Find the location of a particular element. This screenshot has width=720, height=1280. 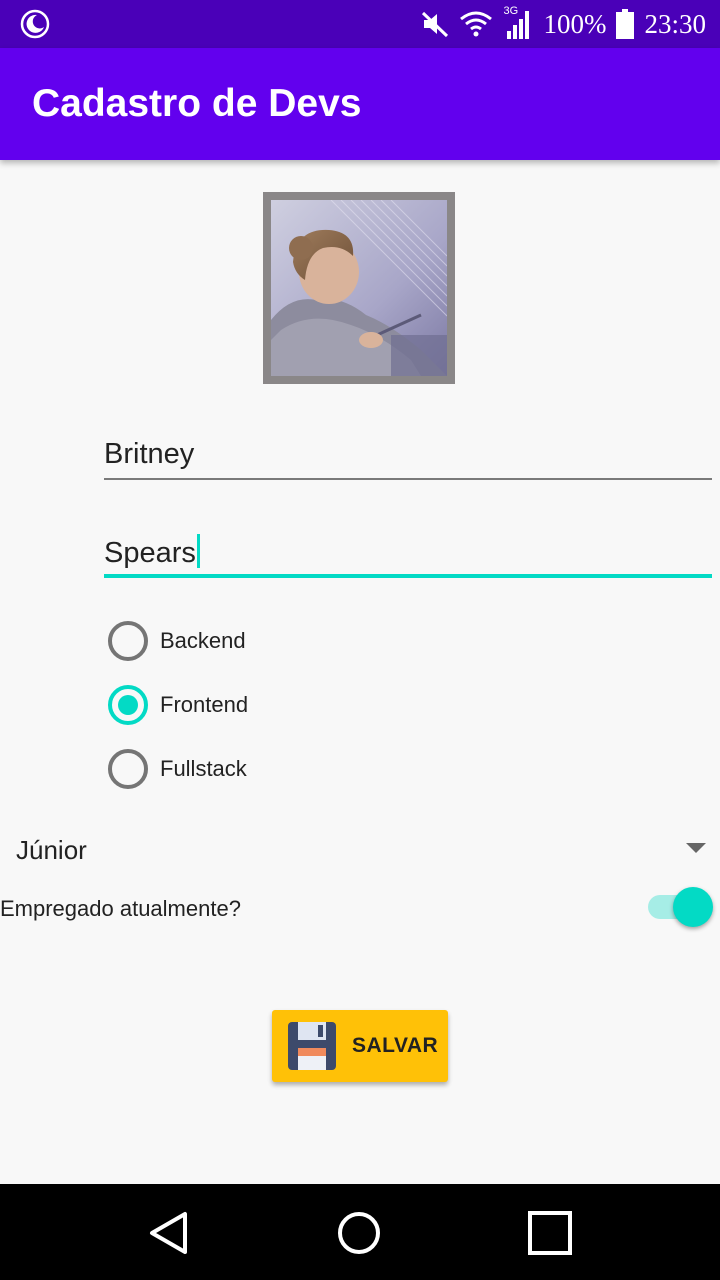

employed-switch is located at coordinates (681, 907).